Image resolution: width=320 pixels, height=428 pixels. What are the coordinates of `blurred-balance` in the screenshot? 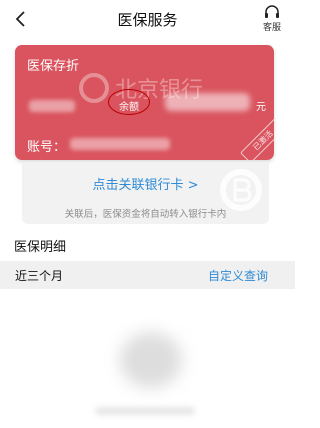 It's located at (207, 102).